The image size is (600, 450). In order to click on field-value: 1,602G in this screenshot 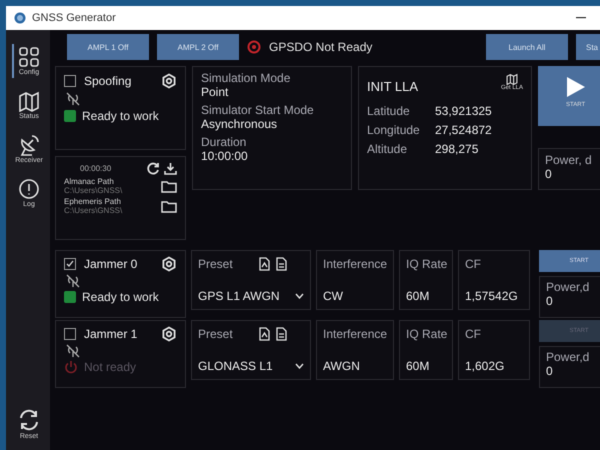, I will do `click(485, 366)`.